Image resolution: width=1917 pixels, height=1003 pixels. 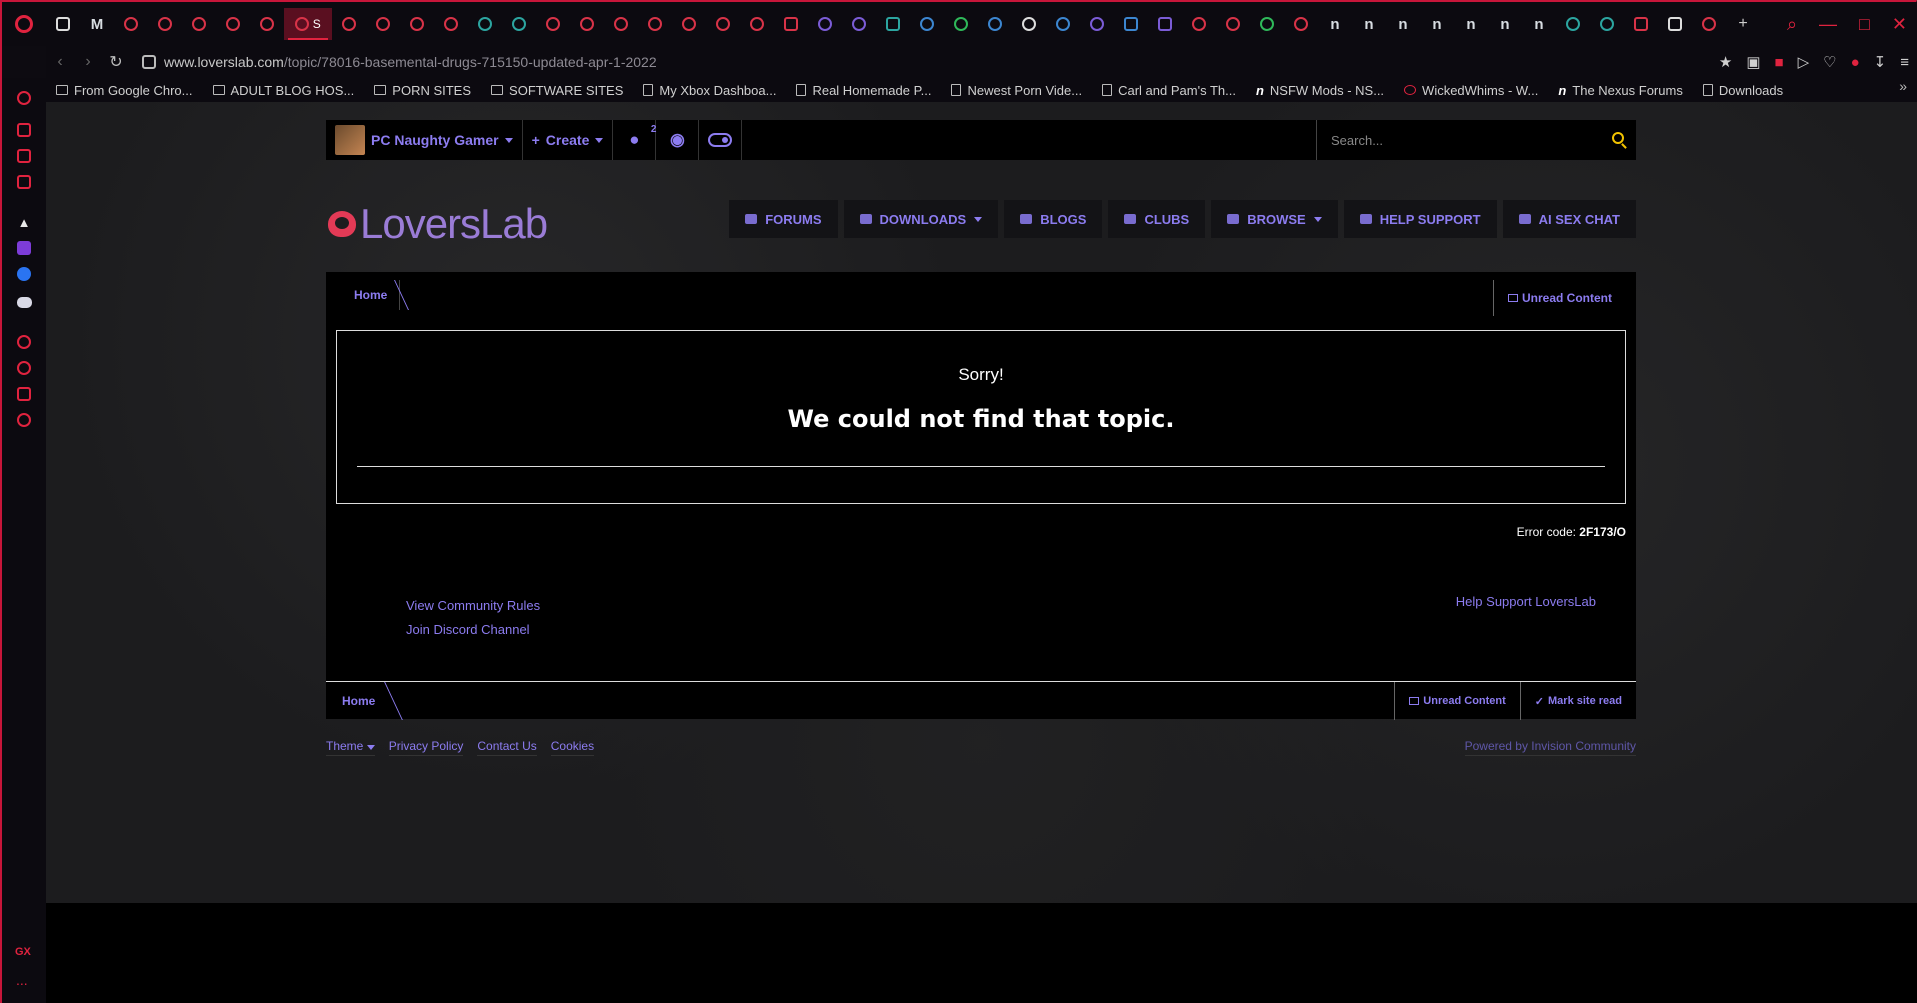 I want to click on chevron-right-icon: », so click(x=1903, y=86).